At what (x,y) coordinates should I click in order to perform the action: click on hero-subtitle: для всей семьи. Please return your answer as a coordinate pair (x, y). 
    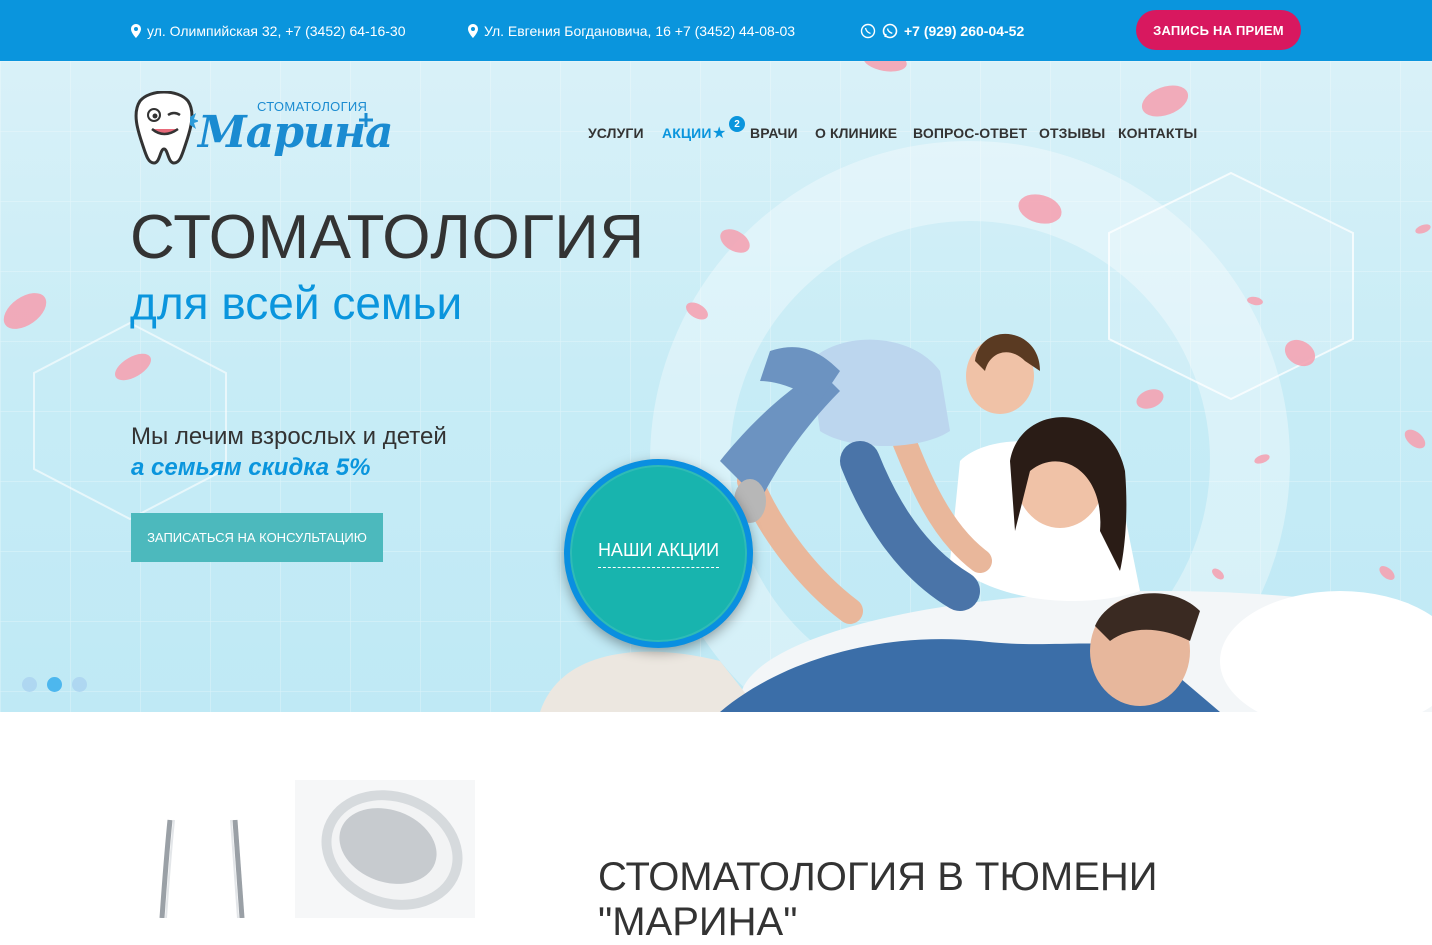
    Looking at the image, I should click on (296, 303).